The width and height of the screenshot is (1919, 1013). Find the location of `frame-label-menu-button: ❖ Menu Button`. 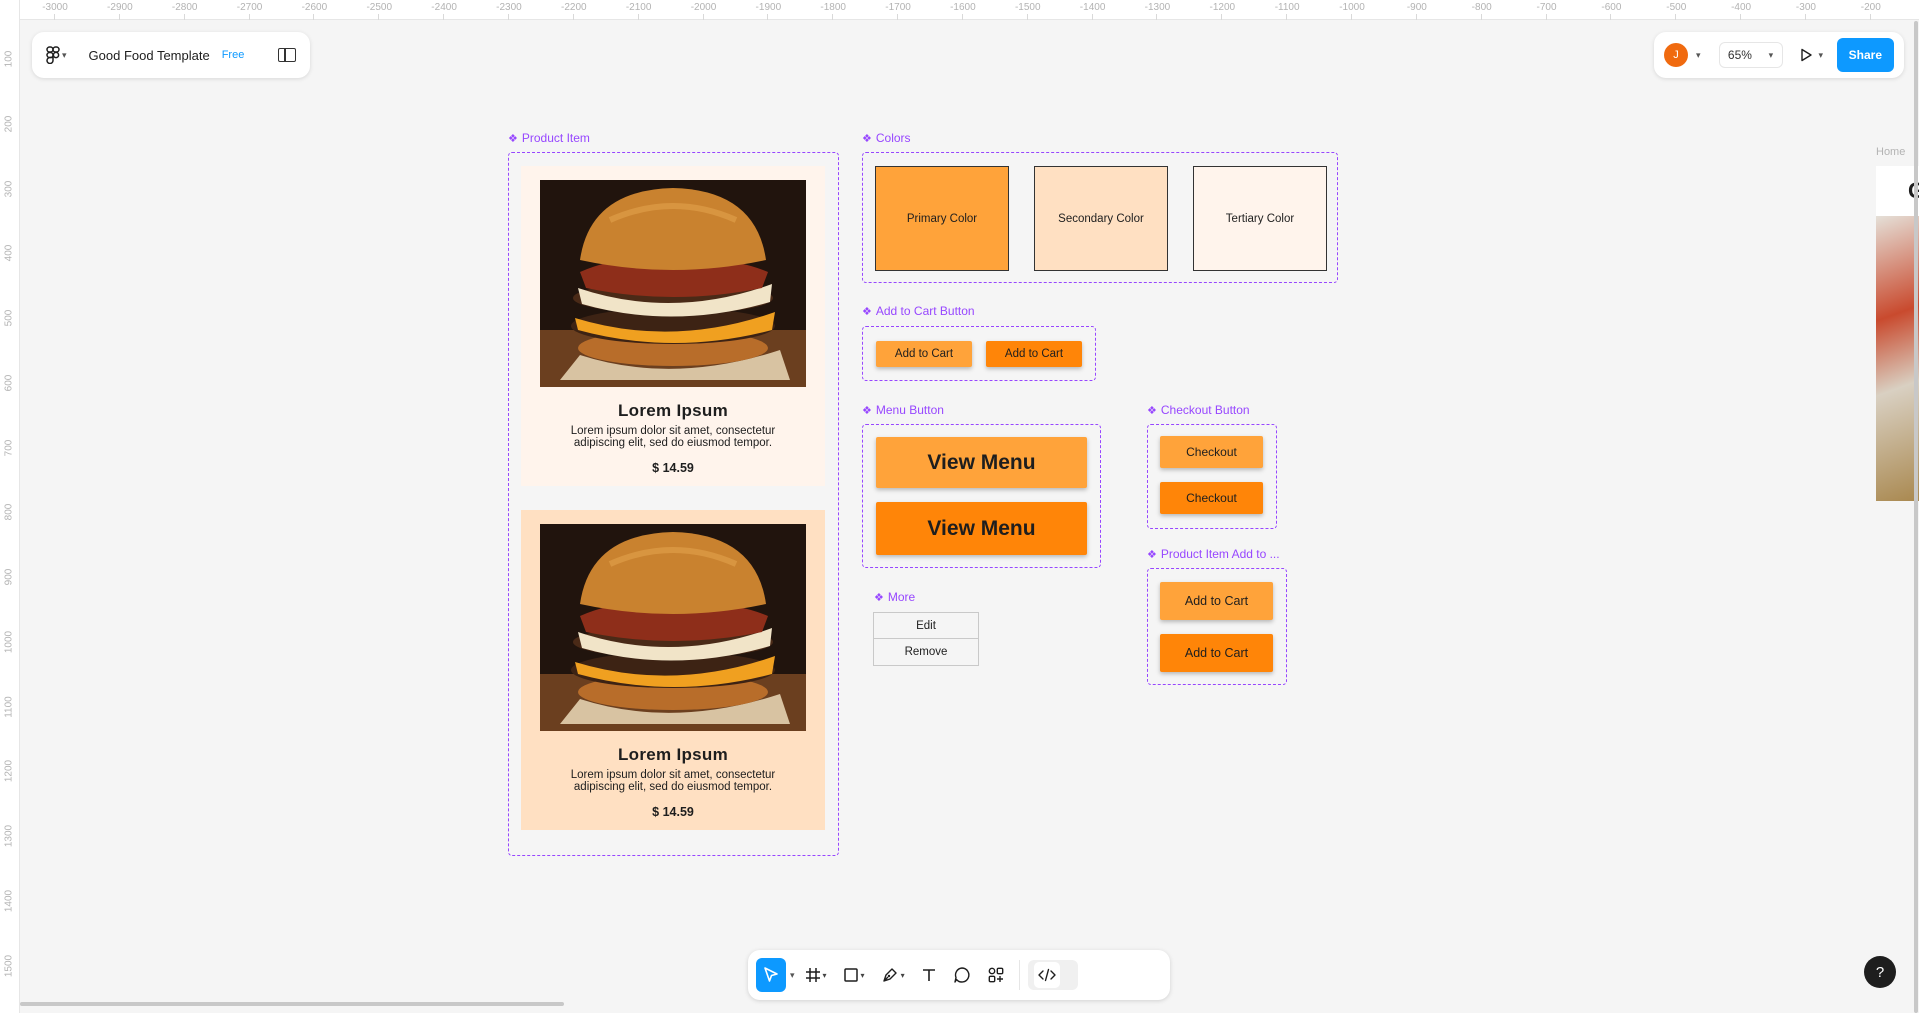

frame-label-menu-button: ❖ Menu Button is located at coordinates (903, 410).